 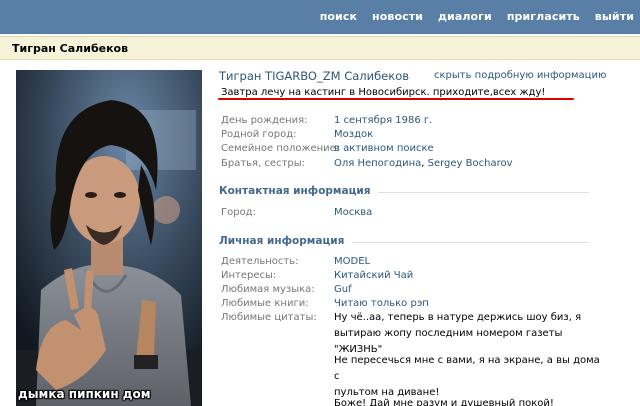 I want to click on nav-logout-link: выйти, so click(x=614, y=16).